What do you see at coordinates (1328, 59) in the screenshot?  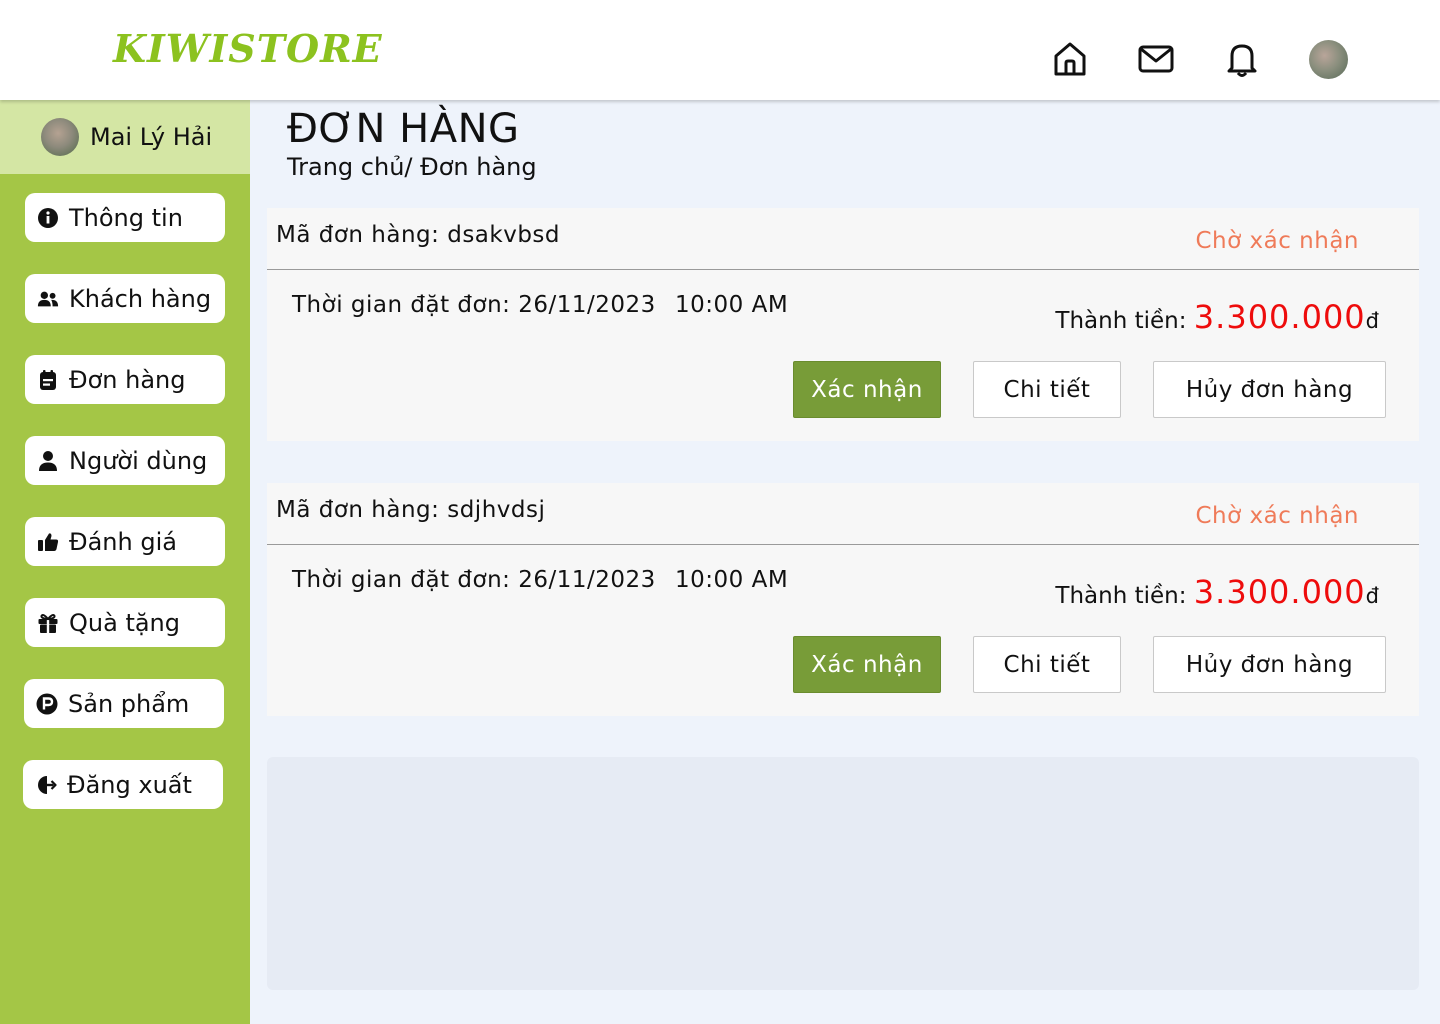 I see `header-avatar` at bounding box center [1328, 59].